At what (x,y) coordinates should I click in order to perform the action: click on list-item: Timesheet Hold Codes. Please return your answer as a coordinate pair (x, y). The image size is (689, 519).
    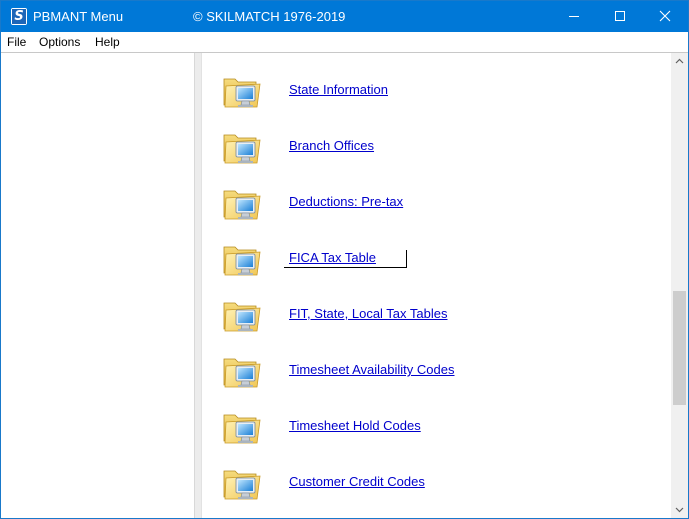
    Looking at the image, I should click on (436, 430).